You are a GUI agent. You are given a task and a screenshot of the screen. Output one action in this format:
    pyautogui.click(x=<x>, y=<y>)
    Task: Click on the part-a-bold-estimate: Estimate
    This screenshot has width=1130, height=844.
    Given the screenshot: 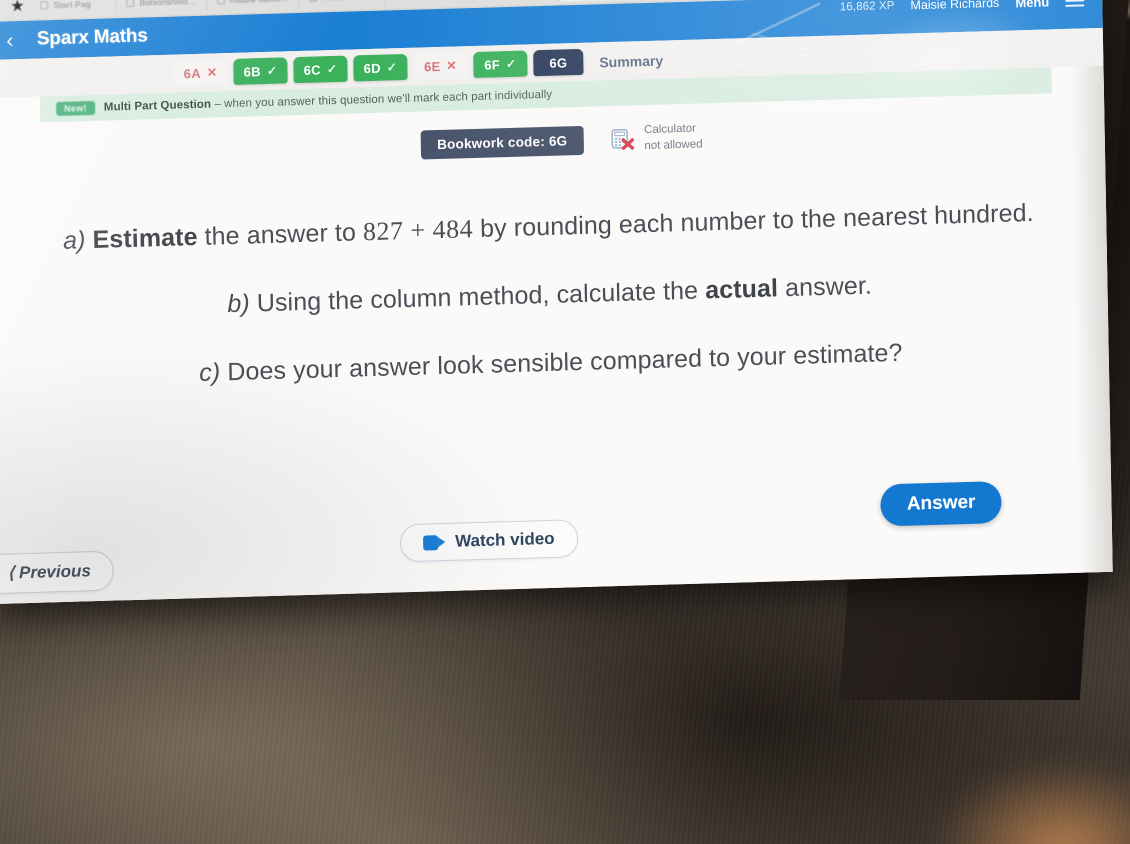 What is the action you would take?
    pyautogui.click(x=145, y=239)
    